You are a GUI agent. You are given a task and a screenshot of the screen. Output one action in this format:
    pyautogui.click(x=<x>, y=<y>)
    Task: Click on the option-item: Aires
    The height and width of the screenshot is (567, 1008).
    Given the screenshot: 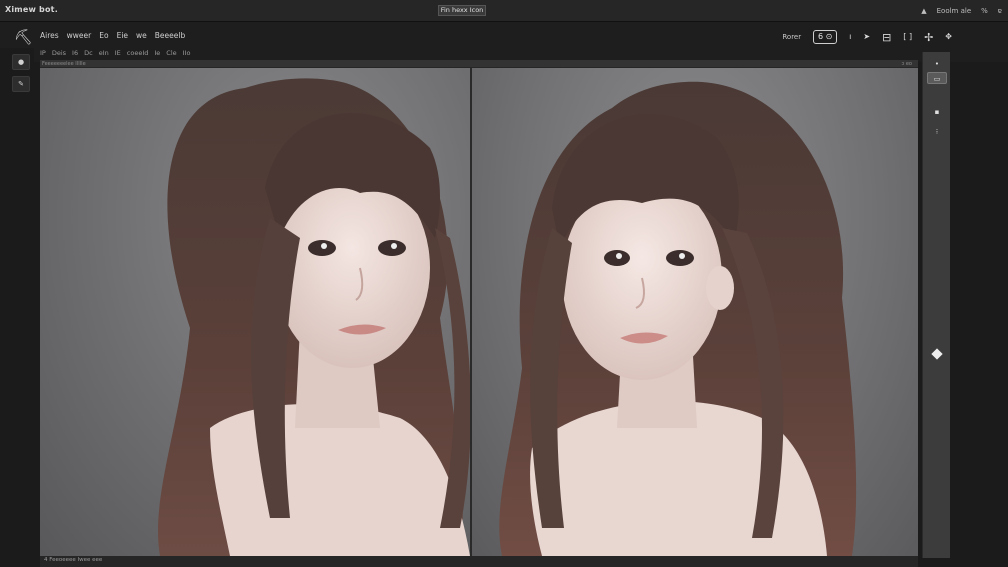 What is the action you would take?
    pyautogui.click(x=49, y=35)
    